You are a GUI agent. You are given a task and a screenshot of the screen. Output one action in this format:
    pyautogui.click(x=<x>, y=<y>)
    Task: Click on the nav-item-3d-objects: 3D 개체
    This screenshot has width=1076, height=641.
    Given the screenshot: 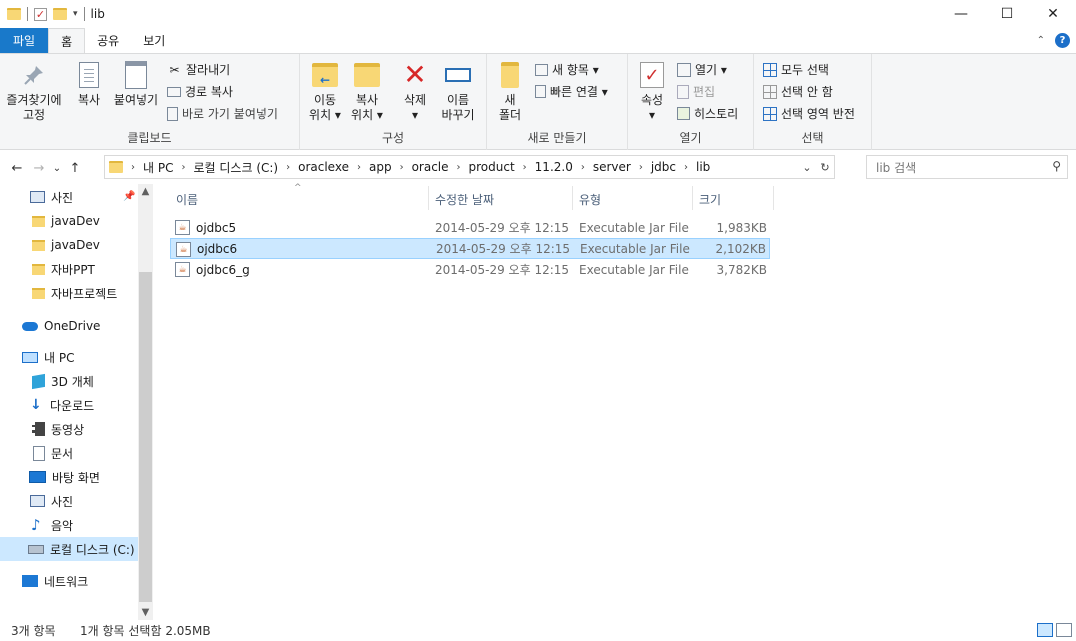 What is the action you would take?
    pyautogui.click(x=69, y=381)
    